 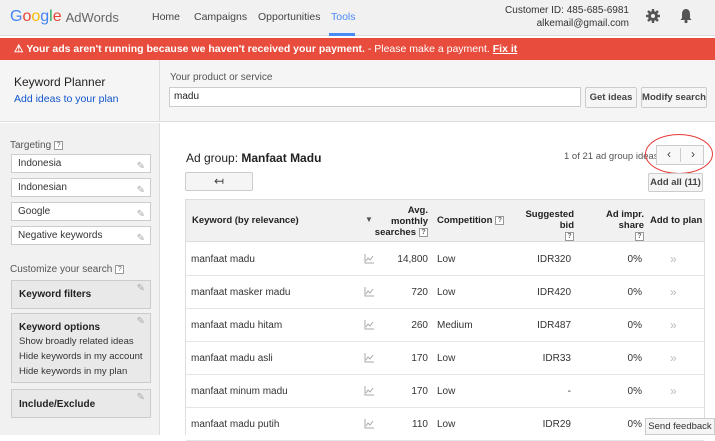 What do you see at coordinates (81, 163) in the screenshot?
I see `targeting-location: Indonesia ✎` at bounding box center [81, 163].